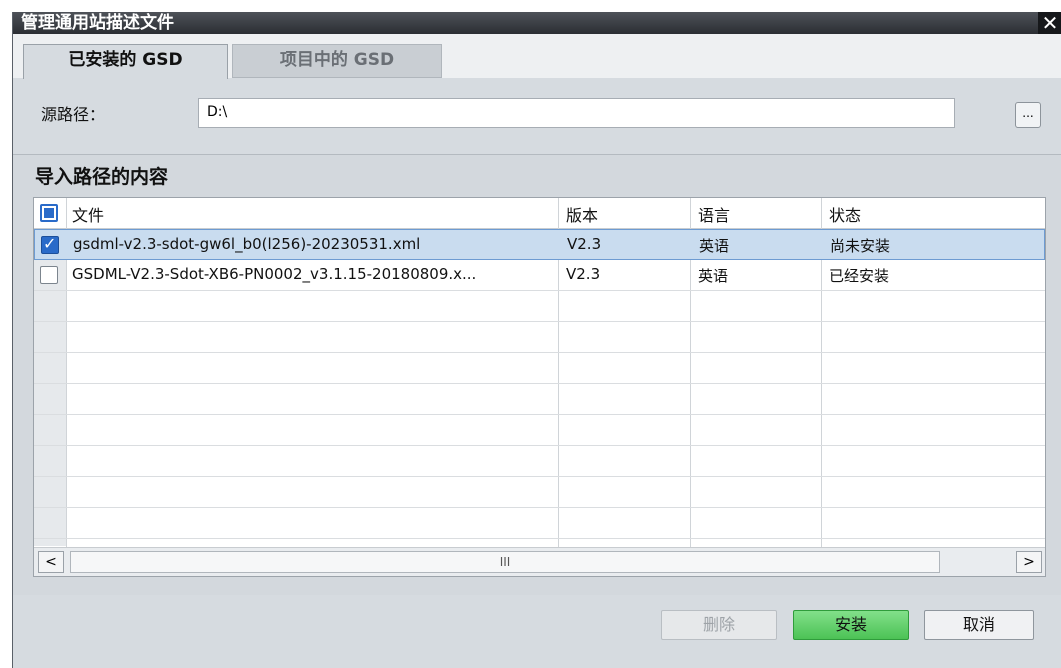 The image size is (1061, 668). Describe the element at coordinates (539, 213) in the screenshot. I see `table-header: 文件 版本 语言 状态` at that location.